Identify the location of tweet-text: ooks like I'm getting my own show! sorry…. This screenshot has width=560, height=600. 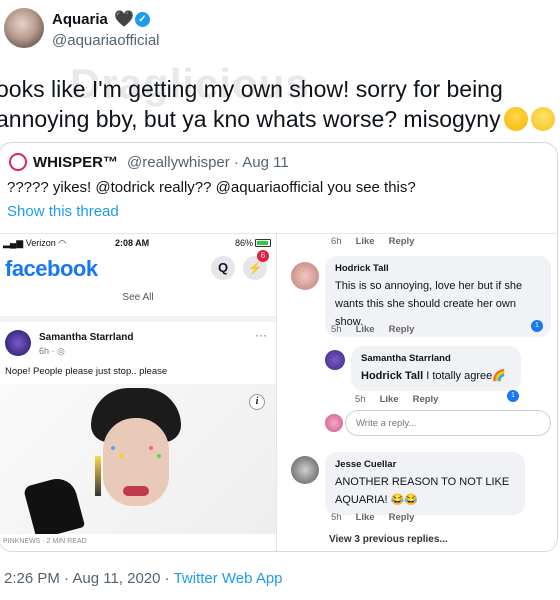
(251, 104).